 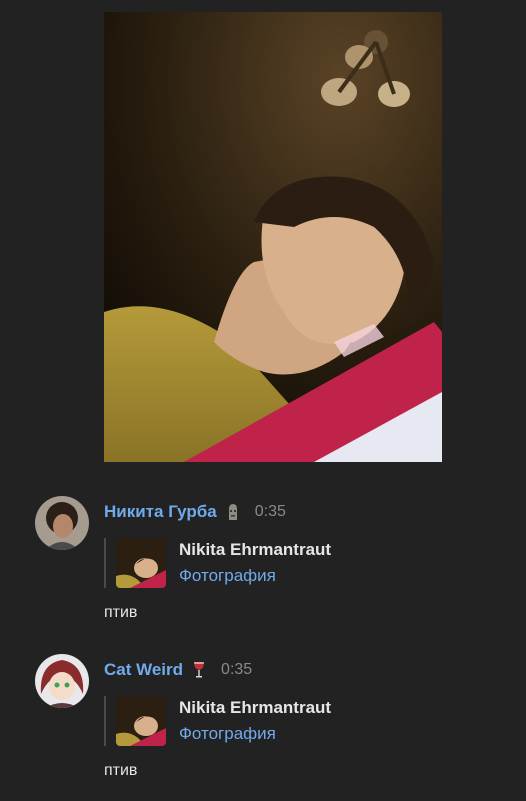 I want to click on message-header: Никита Гурба 0:35, so click(x=195, y=512).